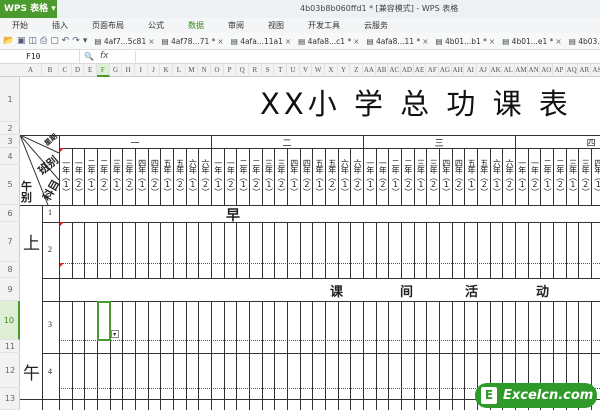 The height and width of the screenshot is (410, 600). Describe the element at coordinates (293, 70) in the screenshot. I see `column-header: U` at that location.